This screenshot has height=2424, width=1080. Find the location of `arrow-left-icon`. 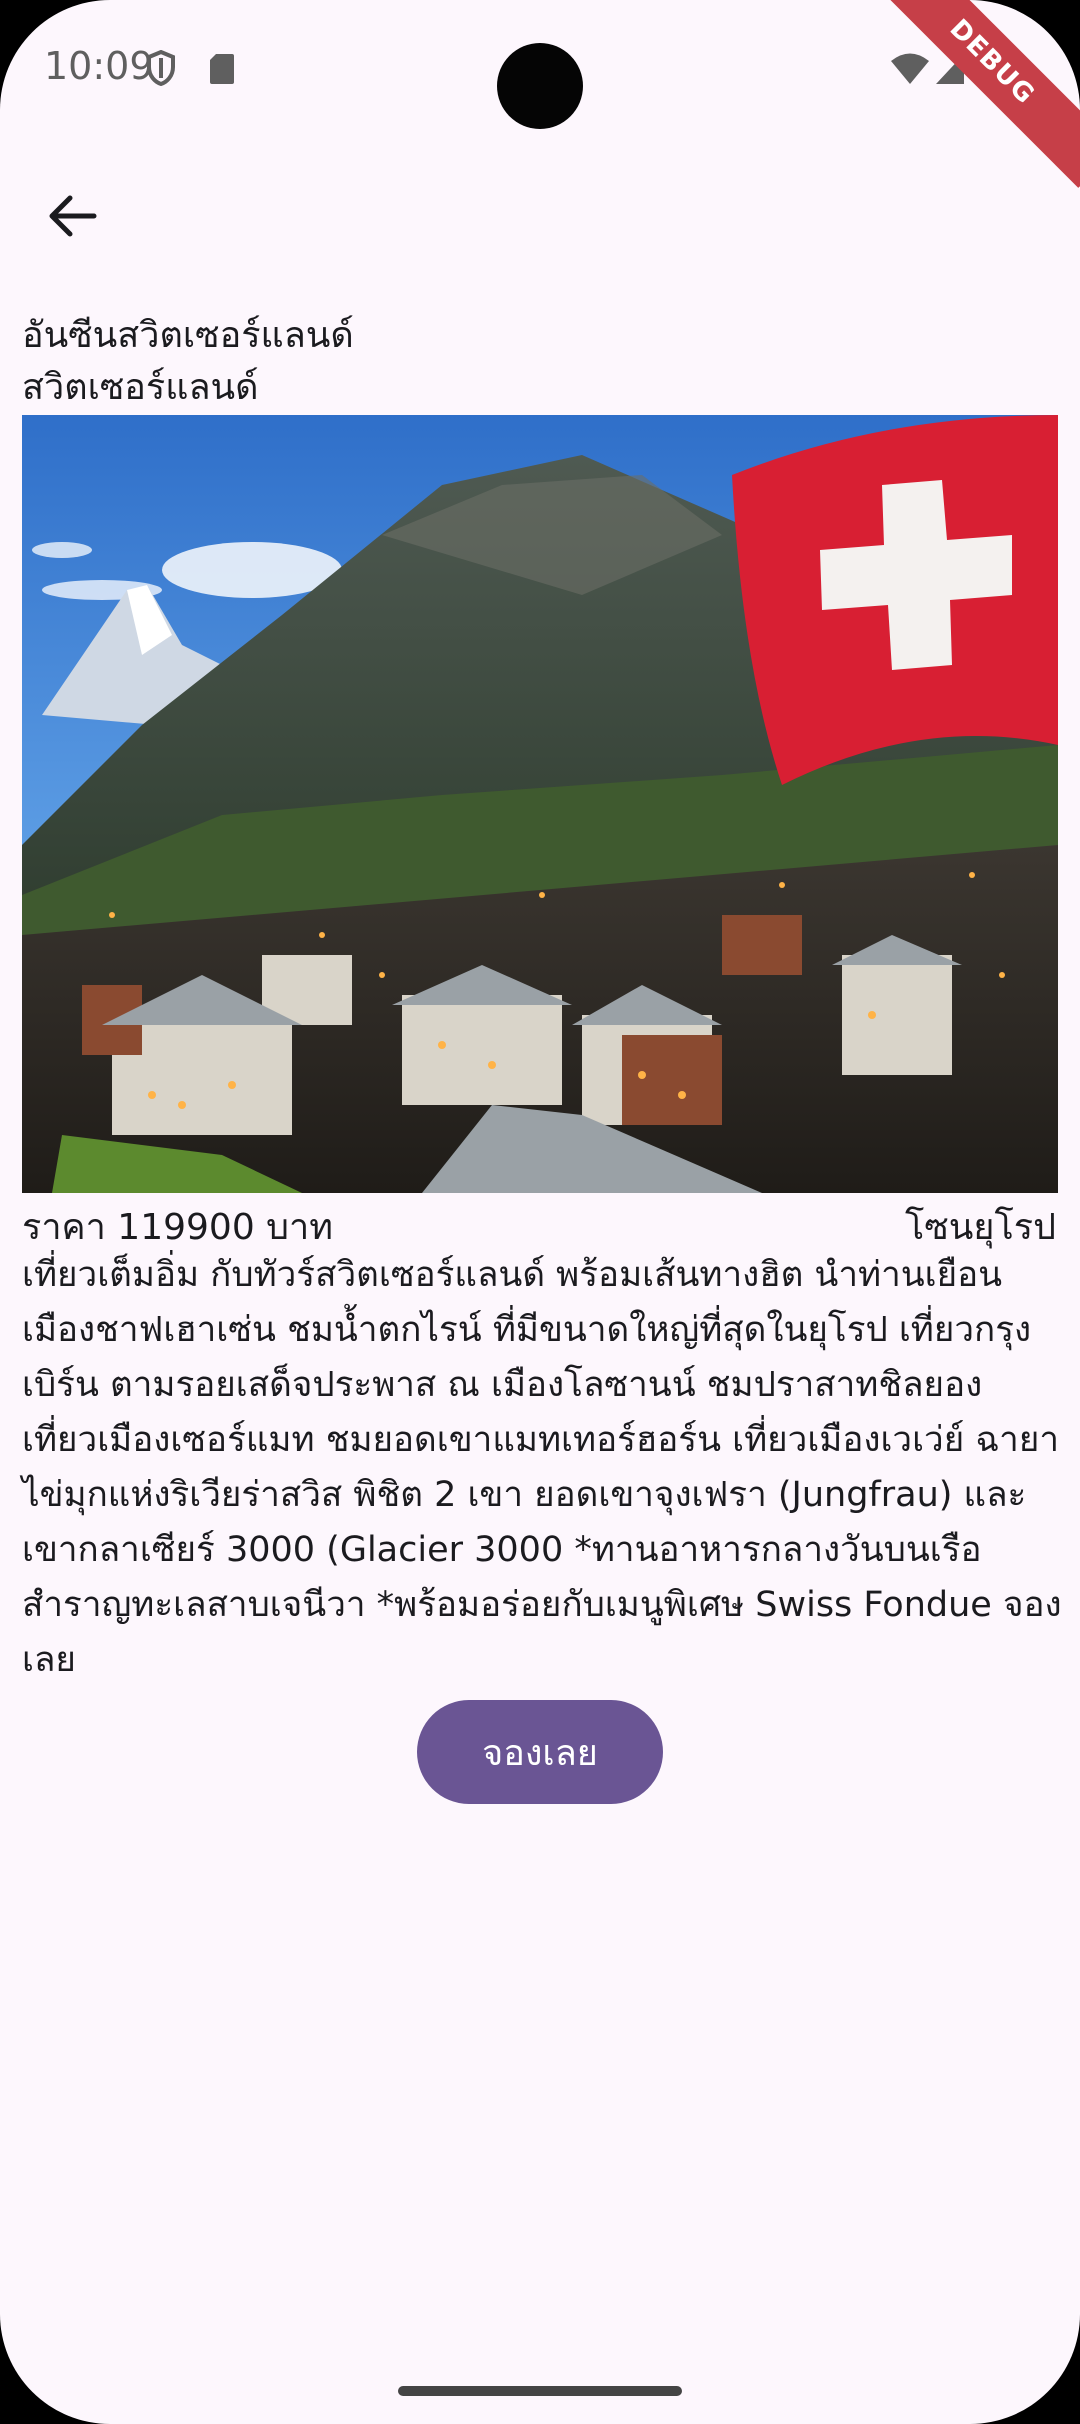

arrow-left-icon is located at coordinates (72, 225).